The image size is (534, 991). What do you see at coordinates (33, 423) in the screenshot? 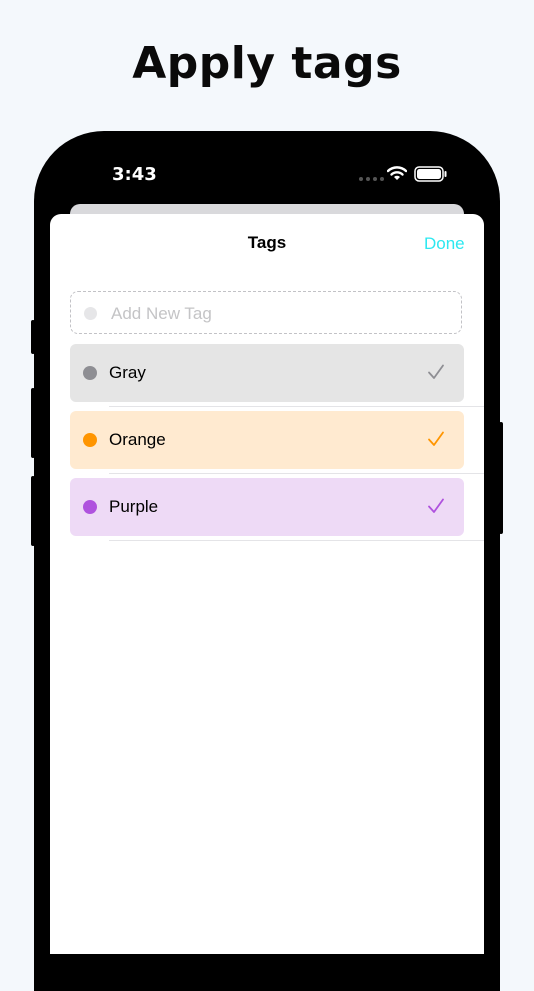
I see `phone-volume-up` at bounding box center [33, 423].